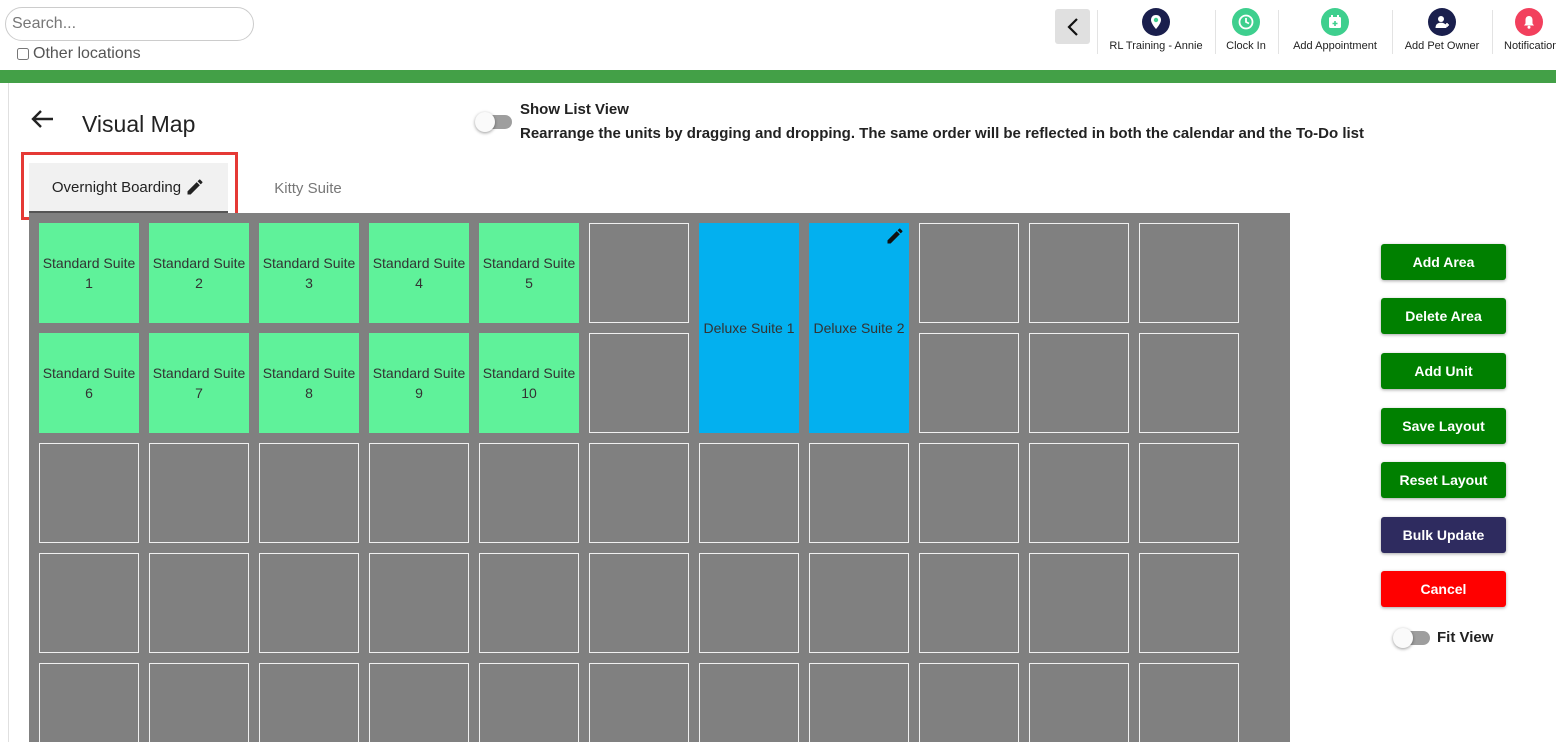 This screenshot has width=1556, height=742. What do you see at coordinates (199, 383) in the screenshot?
I see `map-unit: Standard Suite 7` at bounding box center [199, 383].